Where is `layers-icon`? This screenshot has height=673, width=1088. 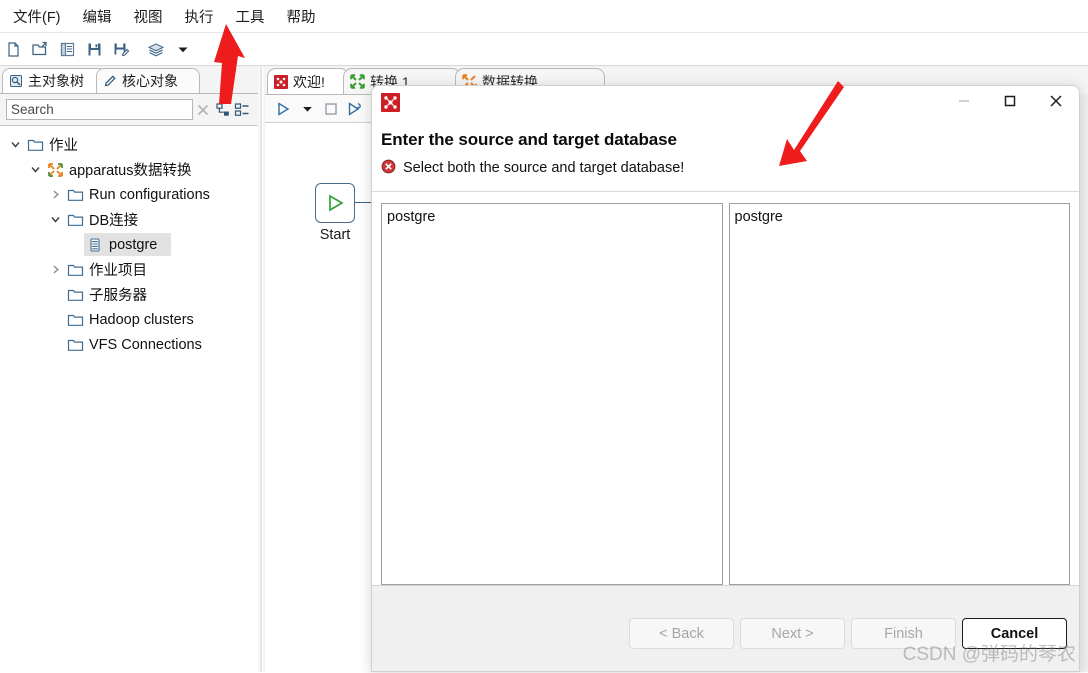 layers-icon is located at coordinates (156, 49).